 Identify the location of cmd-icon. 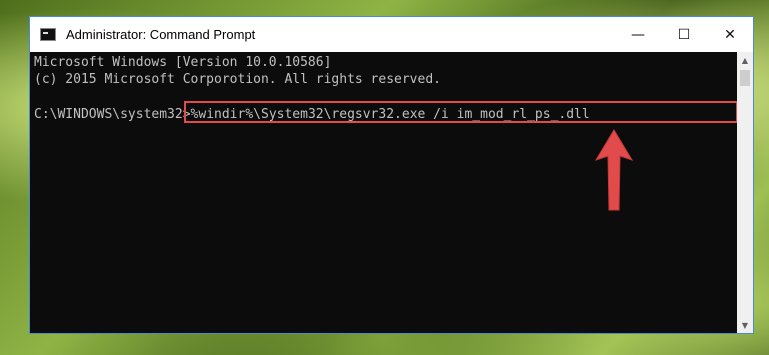
(48, 34).